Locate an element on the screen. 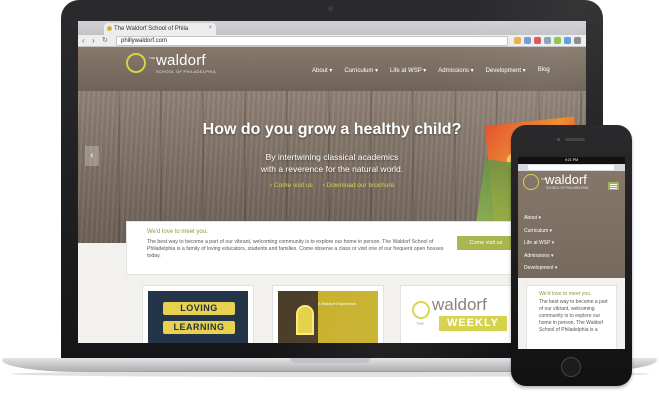 Image resolution: width=659 pixels, height=403 pixels. download-brochure-link: › Download our brochure is located at coordinates (359, 185).